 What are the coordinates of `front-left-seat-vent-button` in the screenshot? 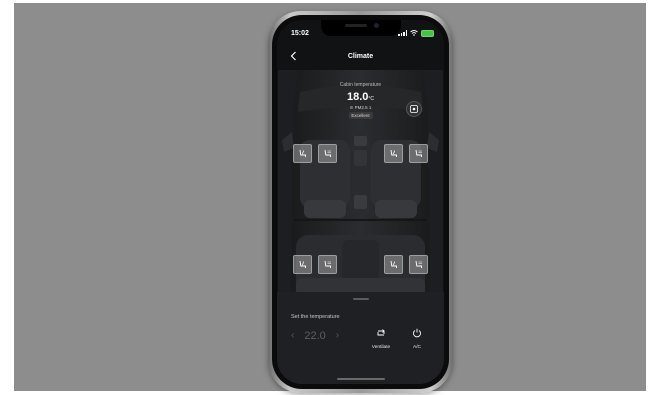 It's located at (327, 153).